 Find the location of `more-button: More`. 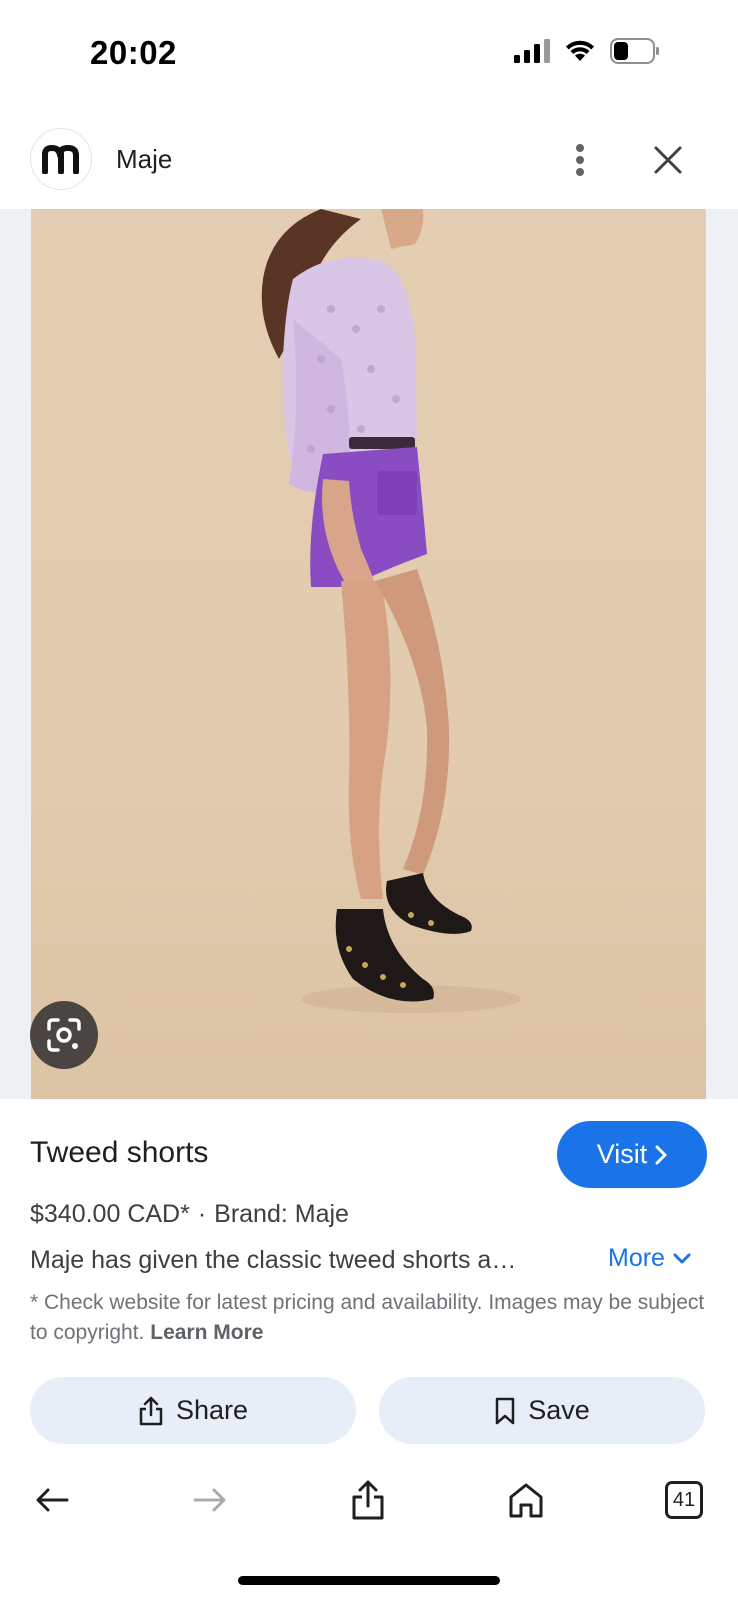

more-button: More is located at coordinates (649, 1258).